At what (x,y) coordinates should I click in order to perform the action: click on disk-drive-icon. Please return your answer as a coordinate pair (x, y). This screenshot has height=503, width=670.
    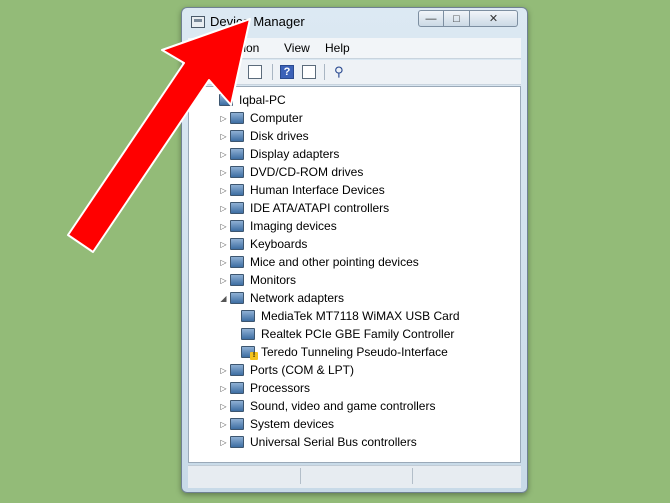
    Looking at the image, I should click on (237, 136).